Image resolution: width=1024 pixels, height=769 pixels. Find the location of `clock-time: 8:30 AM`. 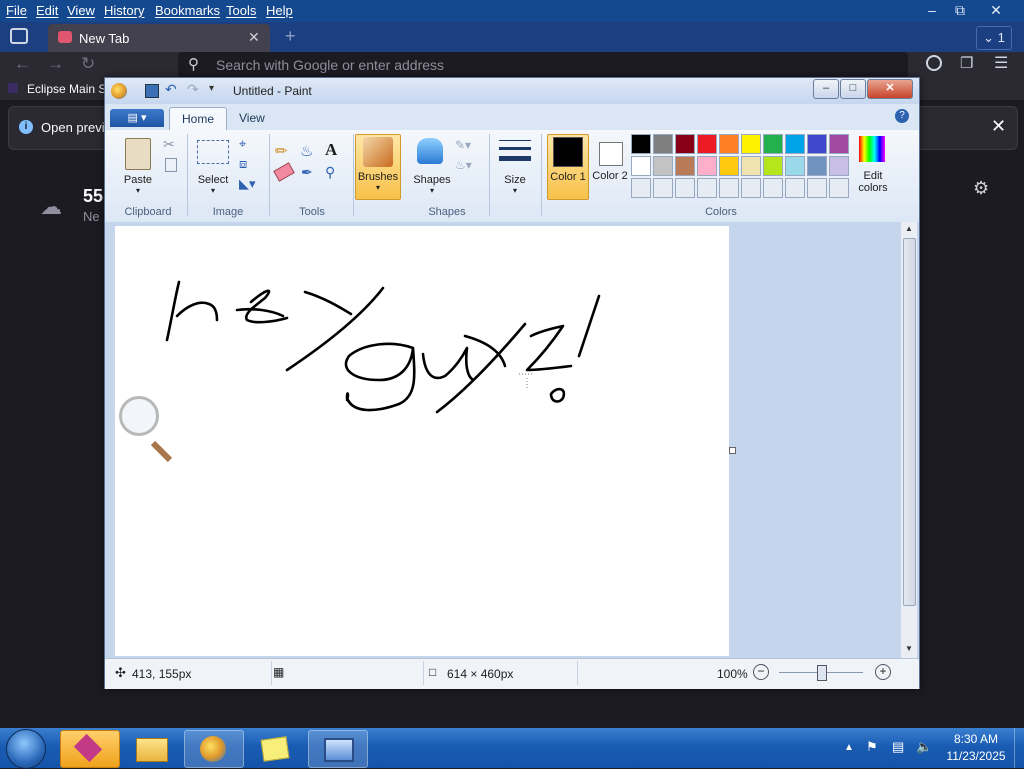

clock-time: 8:30 AM is located at coordinates (976, 739).